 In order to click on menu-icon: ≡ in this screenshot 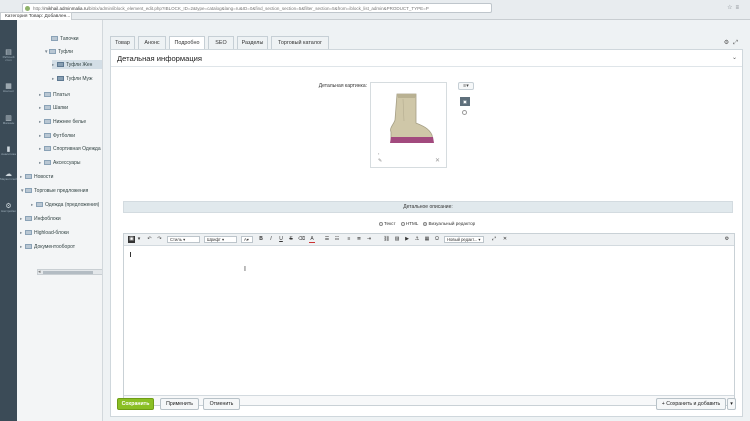, I will do `click(738, 8)`.